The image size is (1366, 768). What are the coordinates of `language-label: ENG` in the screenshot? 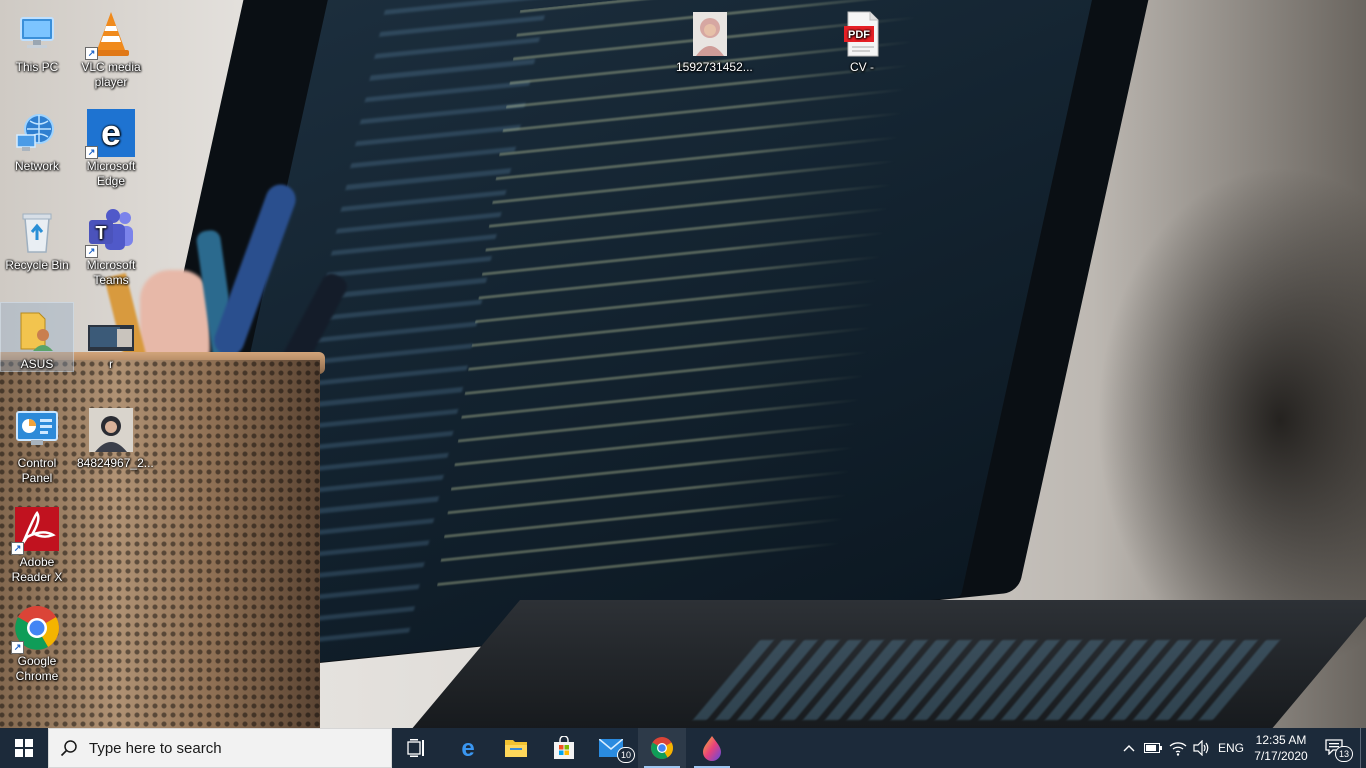 It's located at (1230, 748).